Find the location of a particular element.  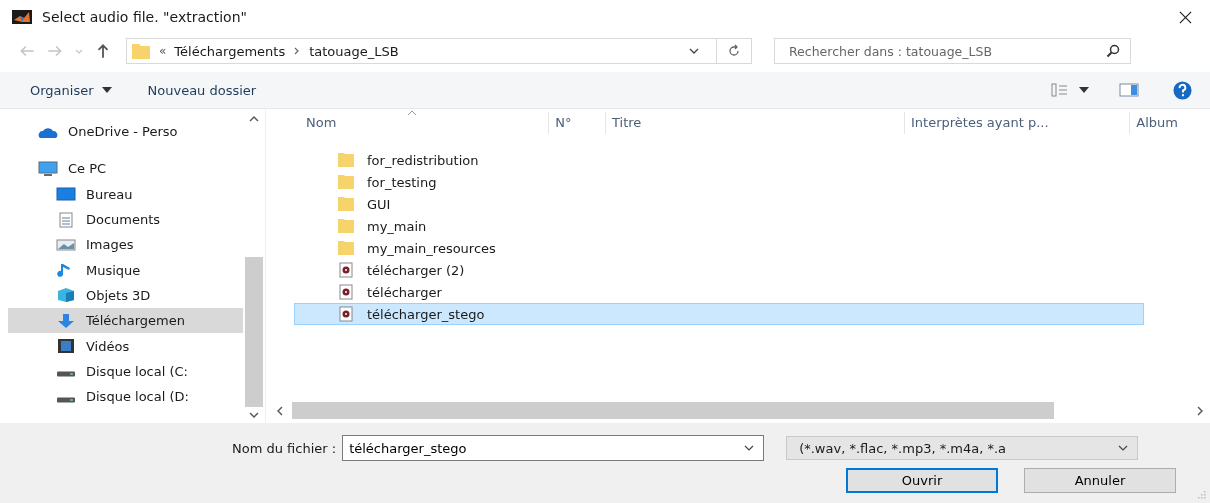

search-field: Rechercher dans : tatouage_LSB is located at coordinates (952, 51).